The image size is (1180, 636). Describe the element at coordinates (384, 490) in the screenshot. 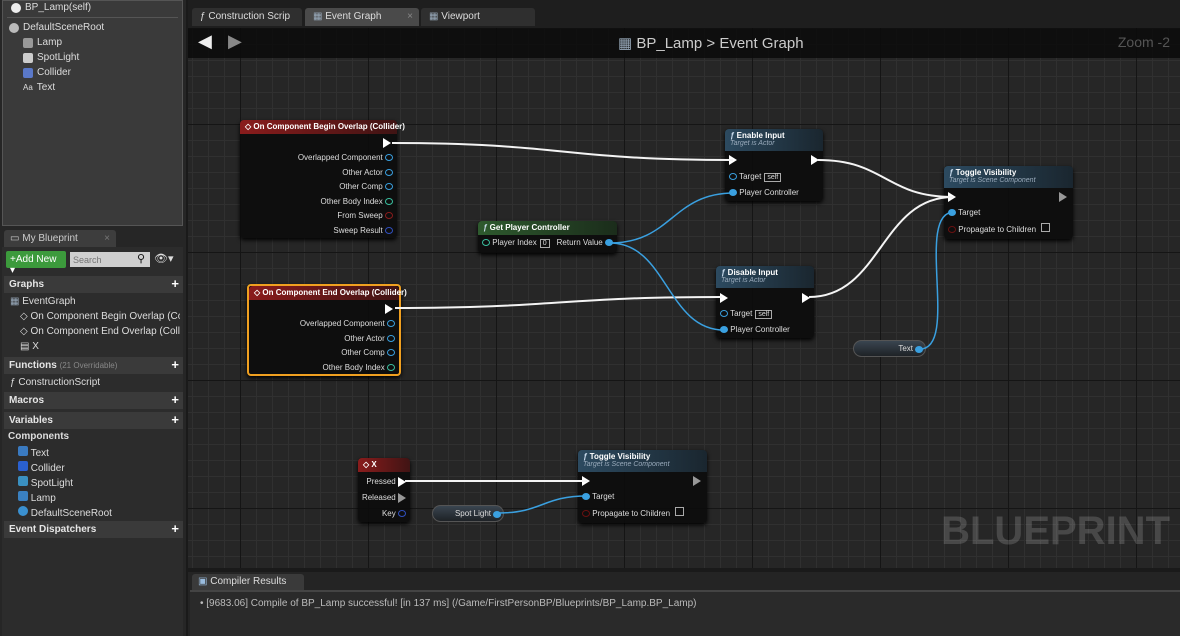

I see `node-key-x: ◇ X Pressed Released Key` at that location.